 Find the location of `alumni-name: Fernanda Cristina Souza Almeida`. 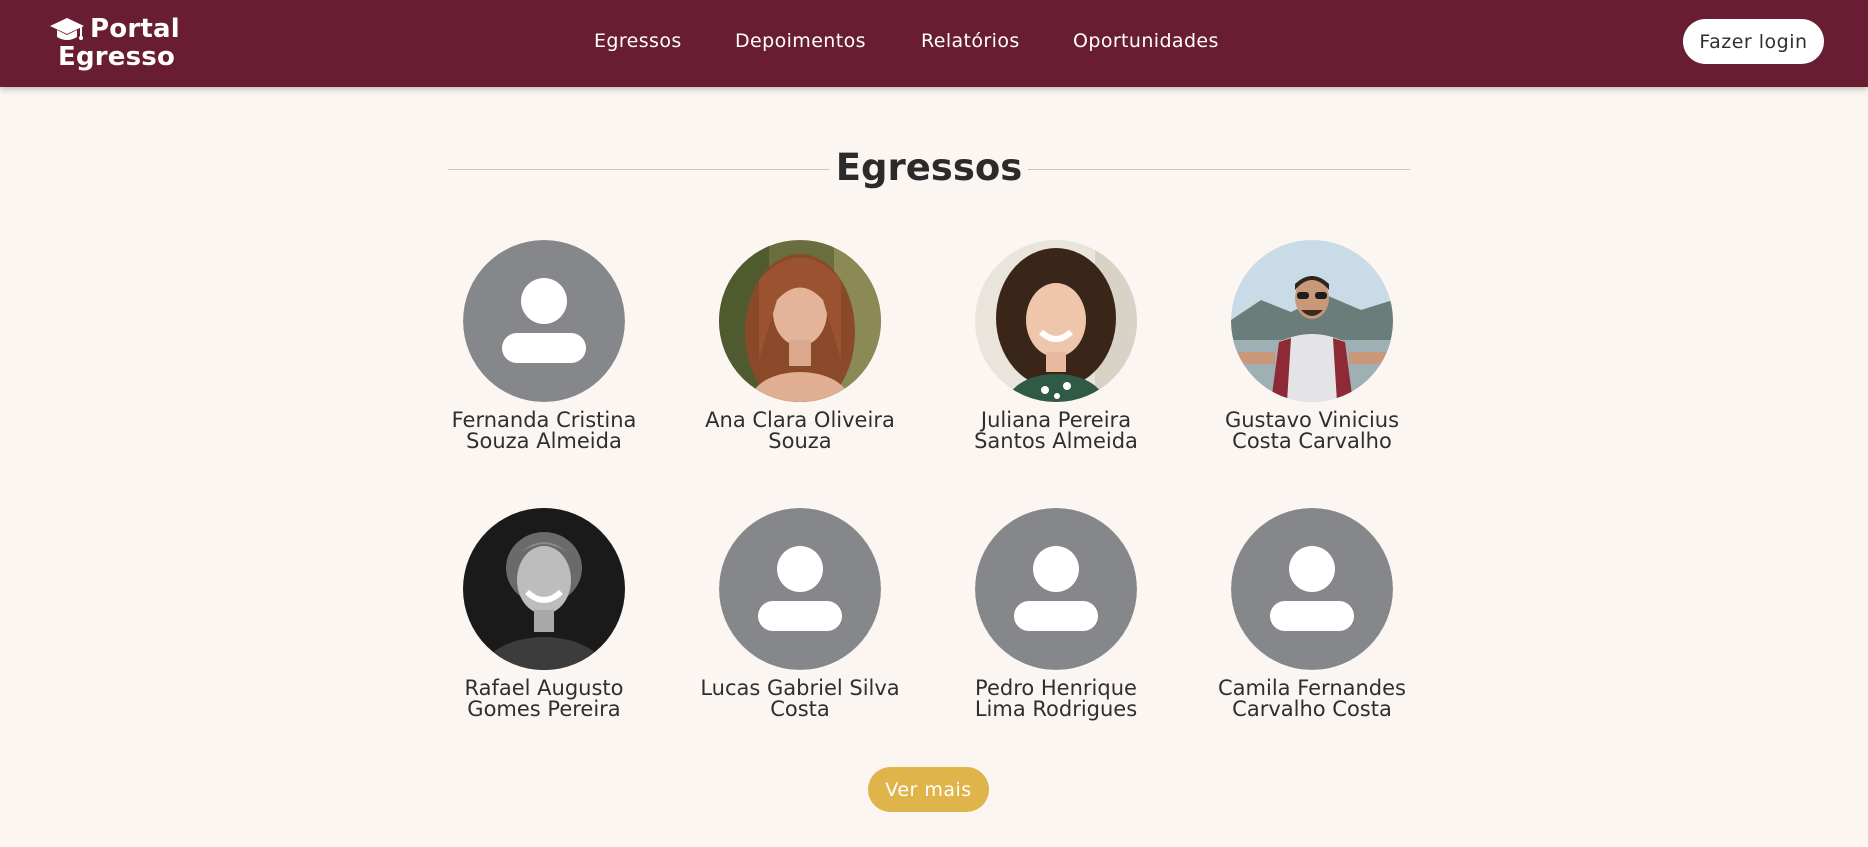

alumni-name: Fernanda Cristina Souza Almeida is located at coordinates (544, 431).